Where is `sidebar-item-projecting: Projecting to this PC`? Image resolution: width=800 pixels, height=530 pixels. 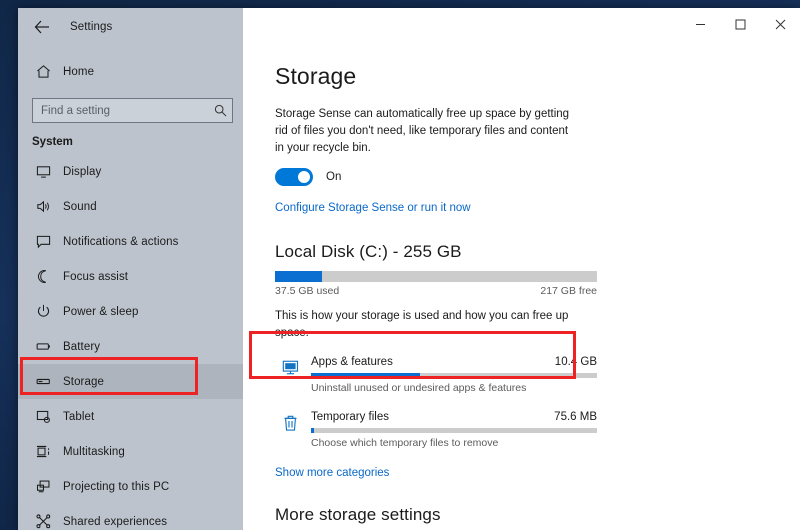 sidebar-item-projecting: Projecting to this PC is located at coordinates (130, 486).